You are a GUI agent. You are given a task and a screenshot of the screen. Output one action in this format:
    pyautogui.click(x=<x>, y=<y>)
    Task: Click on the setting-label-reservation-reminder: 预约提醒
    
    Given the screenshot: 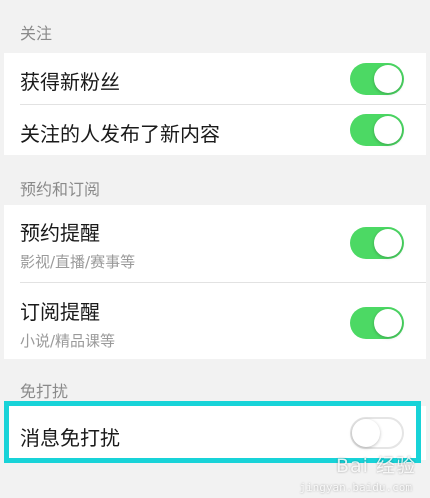 What is the action you would take?
    pyautogui.click(x=60, y=233)
    